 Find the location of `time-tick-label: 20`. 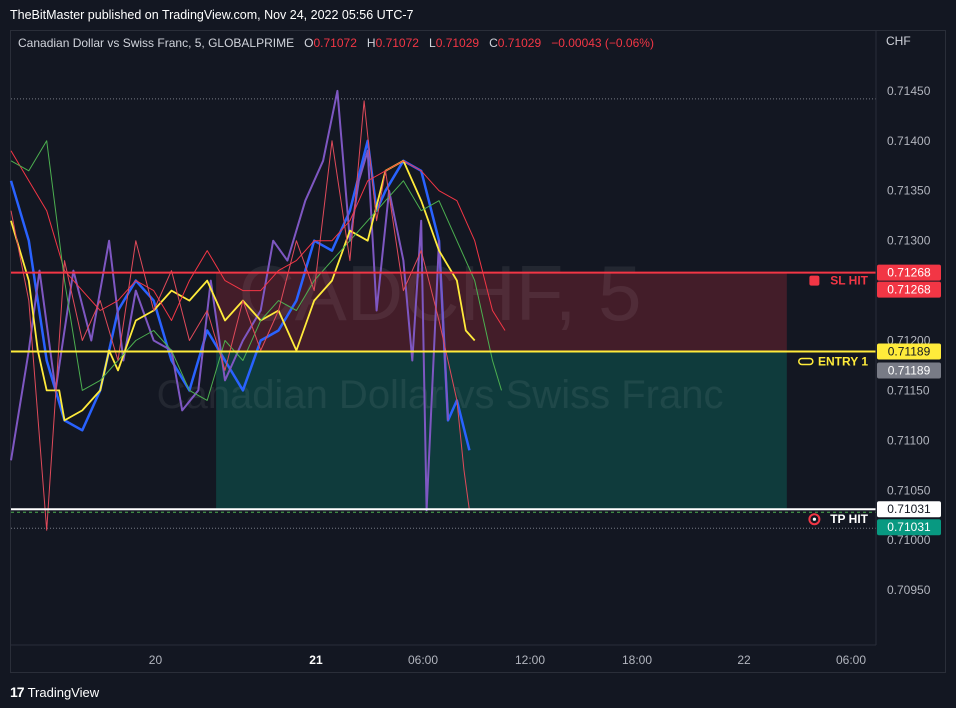

time-tick-label: 20 is located at coordinates (156, 660).